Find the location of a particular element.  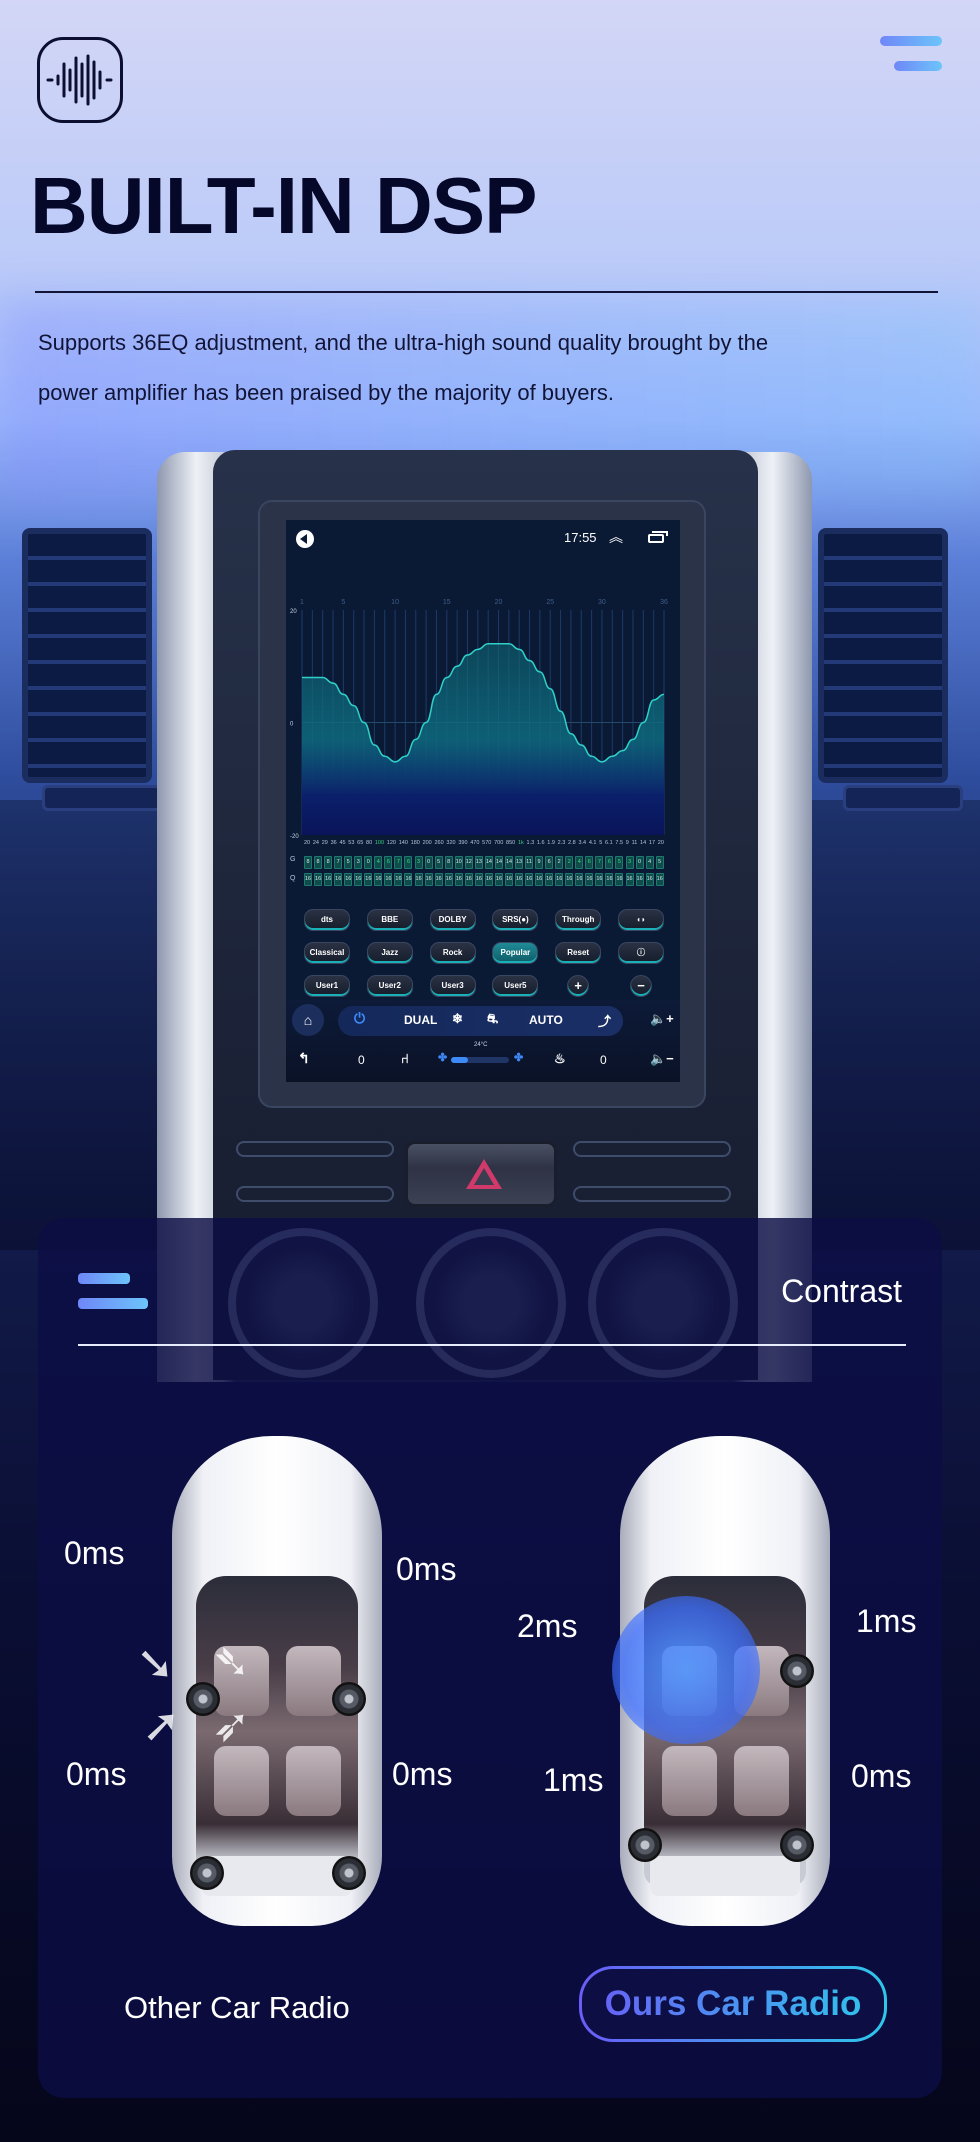

gain-value: 11 is located at coordinates (529, 862).